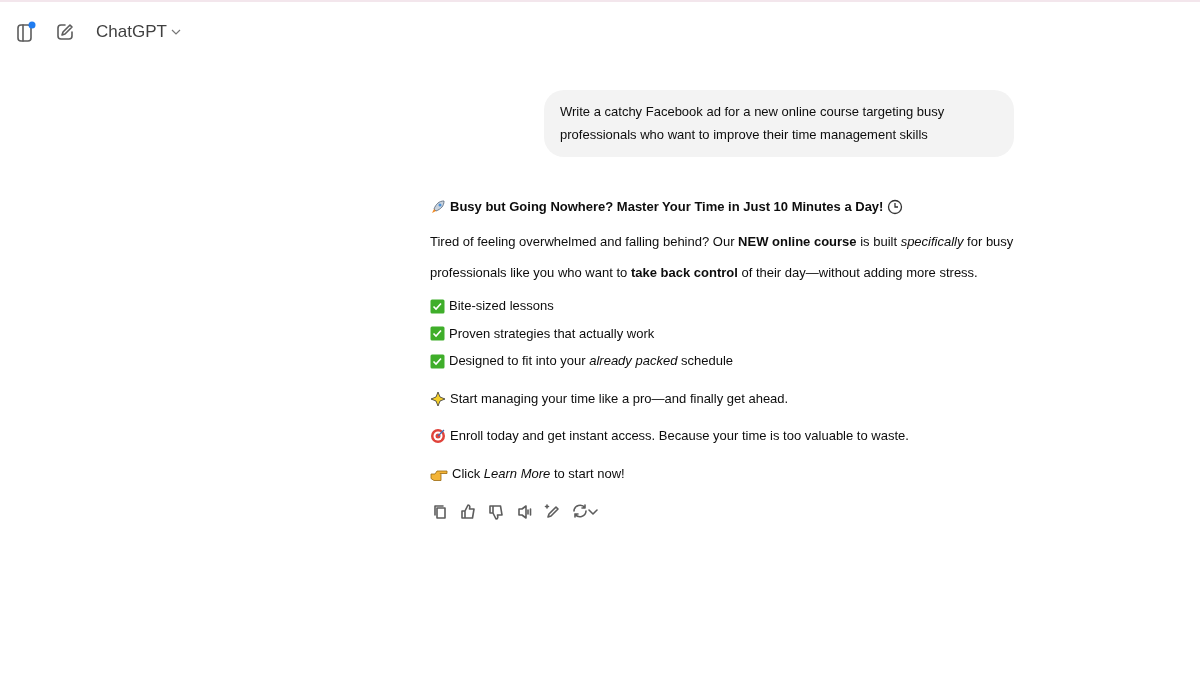 Image resolution: width=1200 pixels, height=675 pixels. What do you see at coordinates (667, 206) in the screenshot?
I see `ad-headline: Busy but Going Nowhere? Master Your Time in Just 10 Minutes a Day!` at bounding box center [667, 206].